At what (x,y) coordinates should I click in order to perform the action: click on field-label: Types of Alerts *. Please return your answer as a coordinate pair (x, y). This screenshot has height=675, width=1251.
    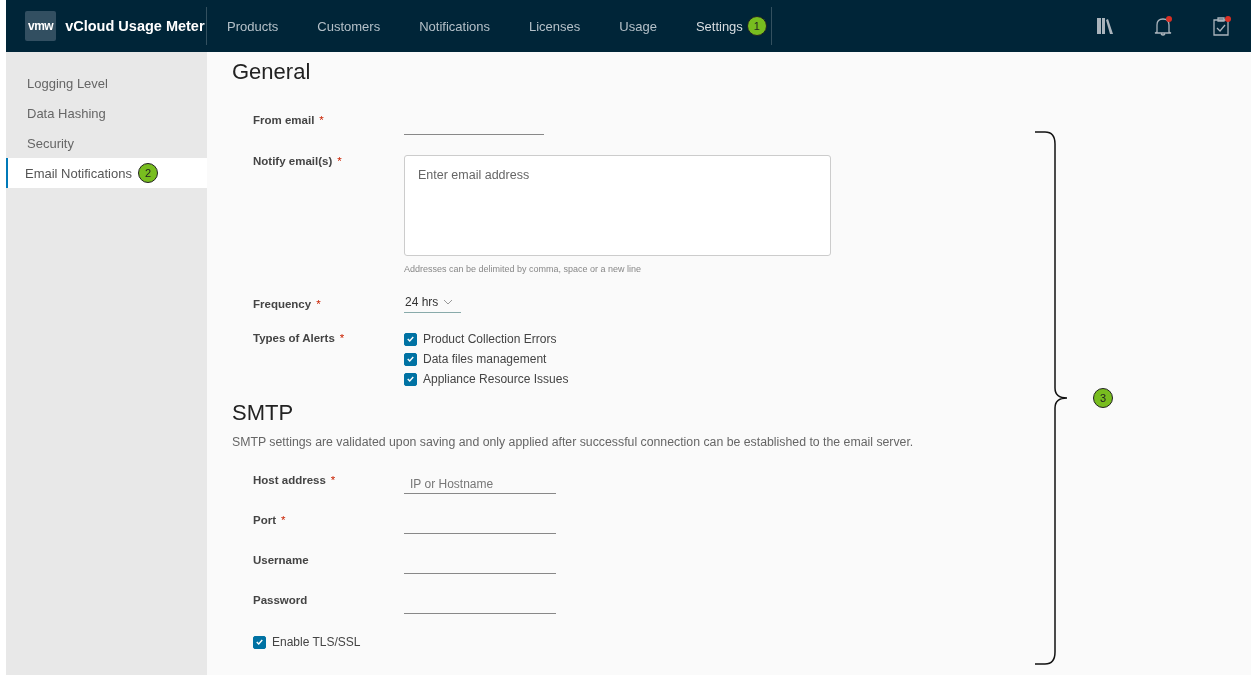
    Looking at the image, I should click on (299, 338).